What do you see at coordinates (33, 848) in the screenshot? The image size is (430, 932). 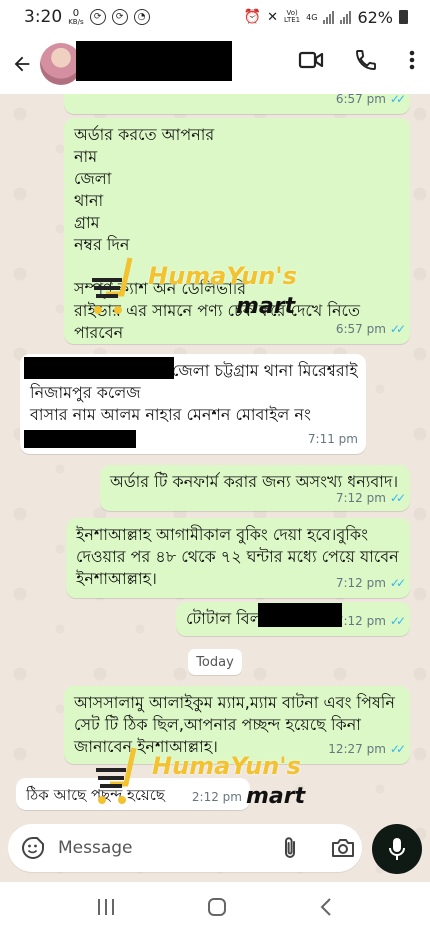 I see `emoji-sticker-icon` at bounding box center [33, 848].